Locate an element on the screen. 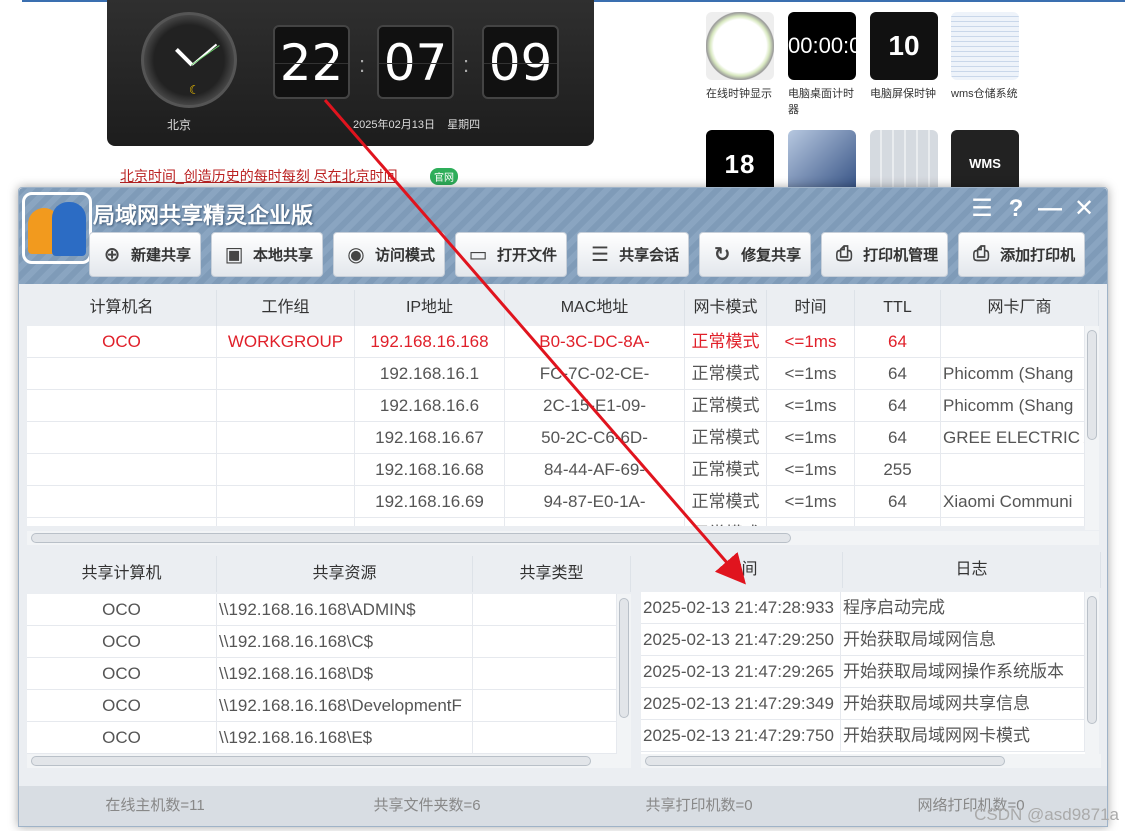 This screenshot has width=1125, height=831. table-cell: 开始获取局域网网卡模式 is located at coordinates (963, 735).